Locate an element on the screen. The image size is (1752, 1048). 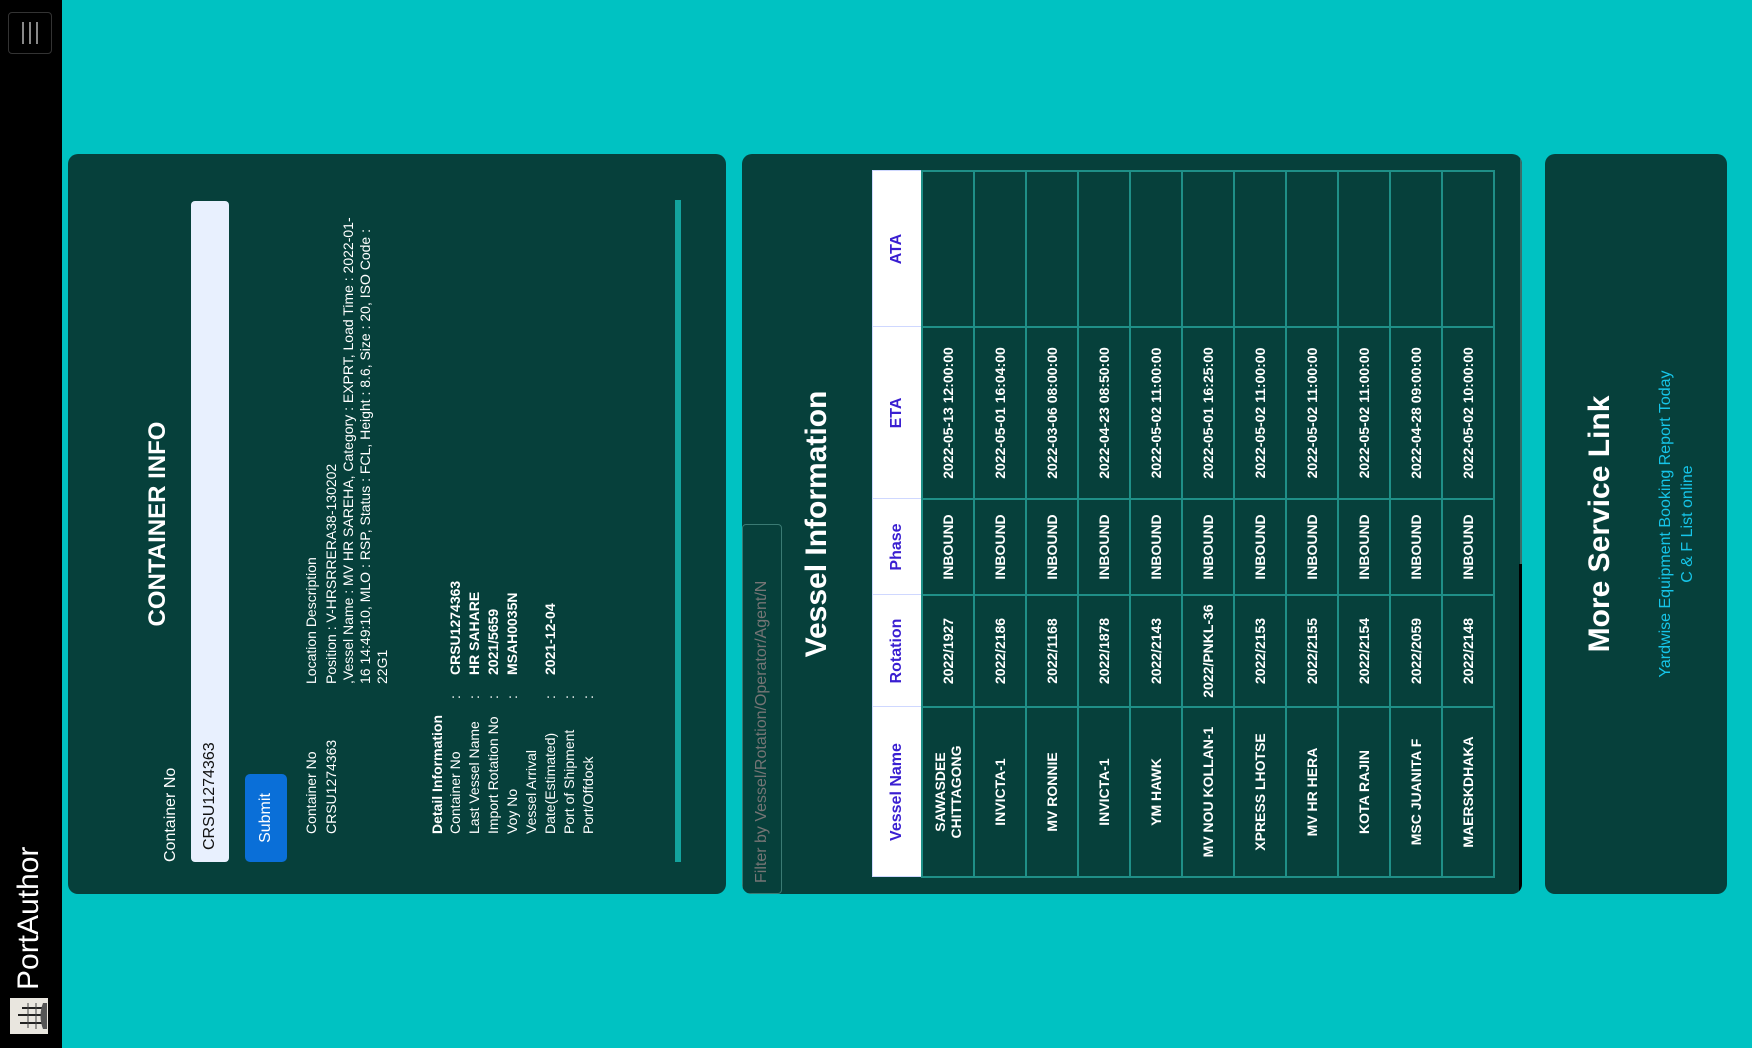
menu-button is located at coordinates (30, 33).